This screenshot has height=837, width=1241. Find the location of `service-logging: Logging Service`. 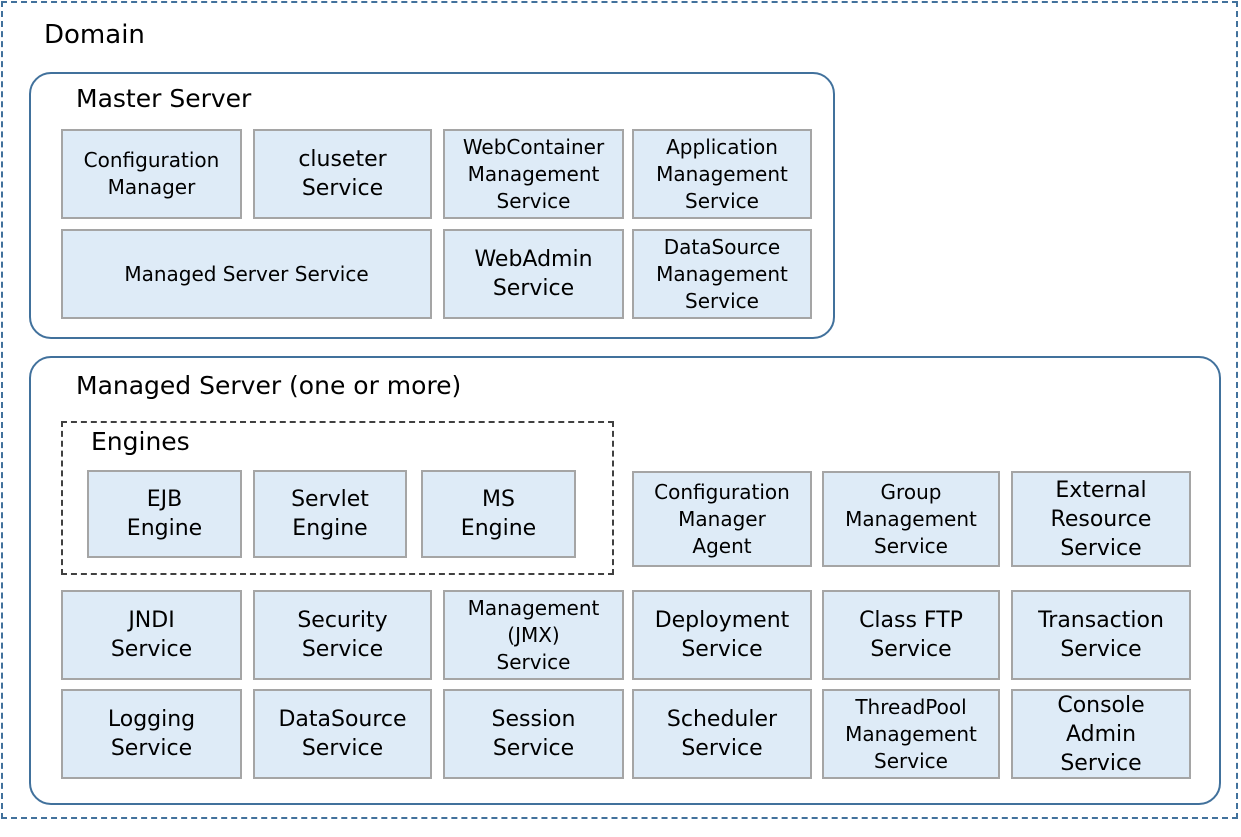

service-logging: Logging Service is located at coordinates (151, 734).